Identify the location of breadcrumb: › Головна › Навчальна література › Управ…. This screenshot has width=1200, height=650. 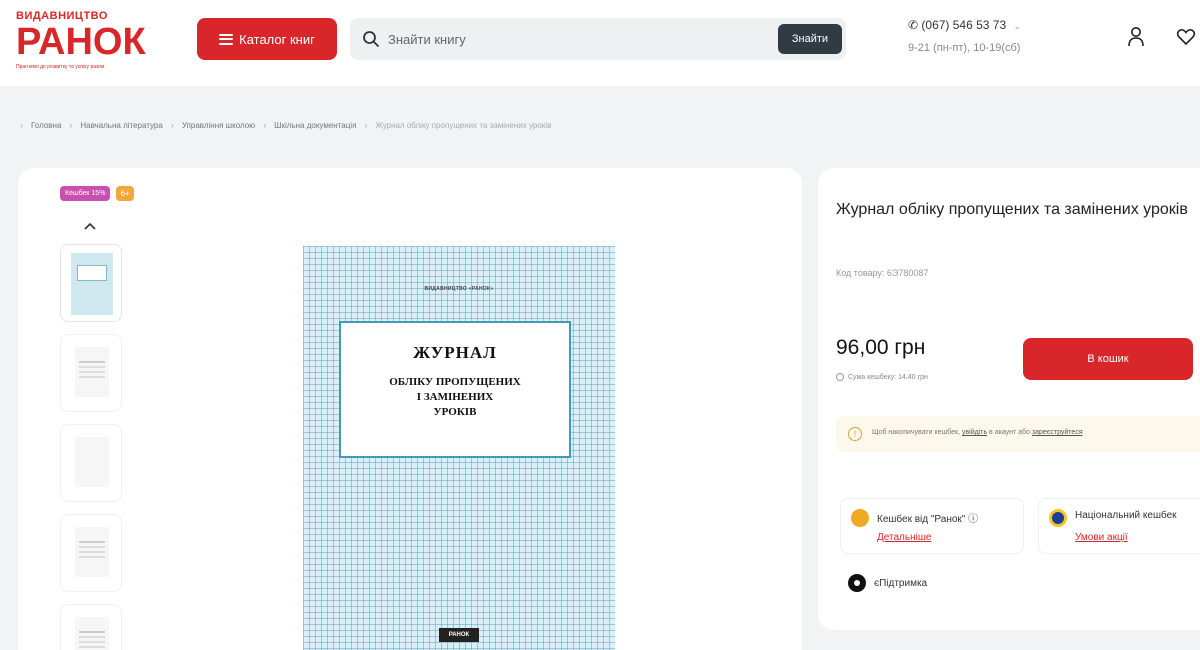
(285, 125).